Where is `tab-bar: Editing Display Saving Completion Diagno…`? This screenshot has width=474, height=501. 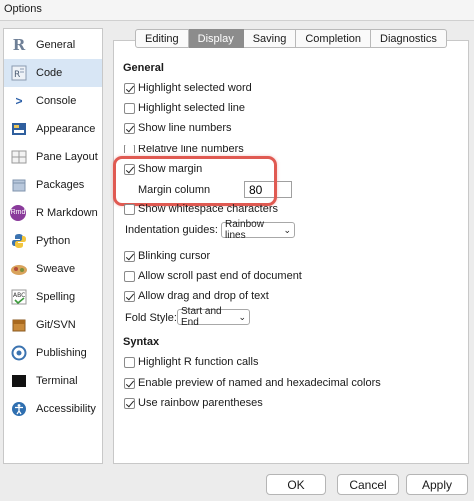 tab-bar: Editing Display Saving Completion Diagno… is located at coordinates (291, 38).